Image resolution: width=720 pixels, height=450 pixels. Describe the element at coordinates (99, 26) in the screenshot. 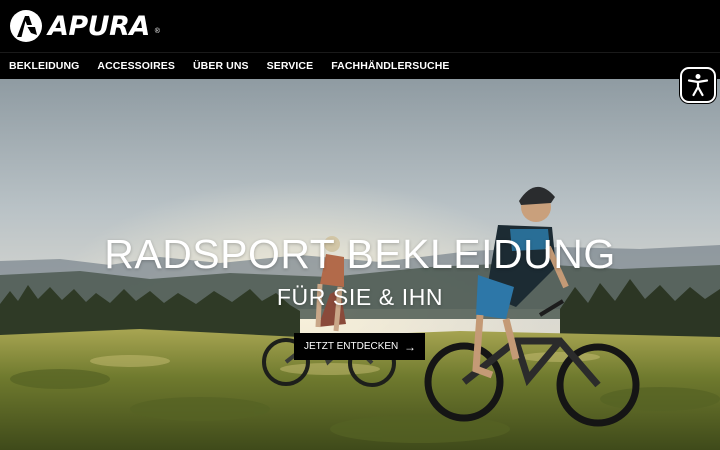

I see `brand-name: APURA` at that location.